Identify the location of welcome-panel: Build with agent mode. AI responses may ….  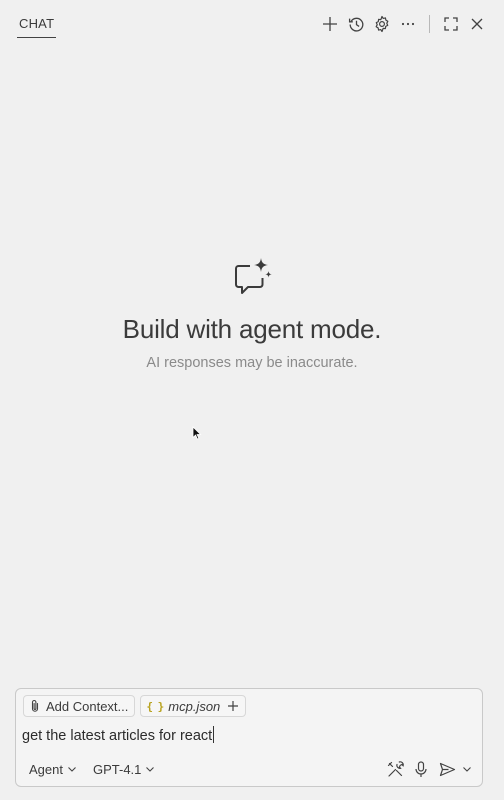
(252, 313).